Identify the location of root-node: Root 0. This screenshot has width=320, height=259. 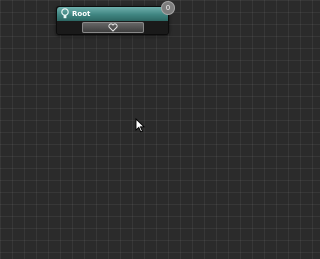
(115, 18).